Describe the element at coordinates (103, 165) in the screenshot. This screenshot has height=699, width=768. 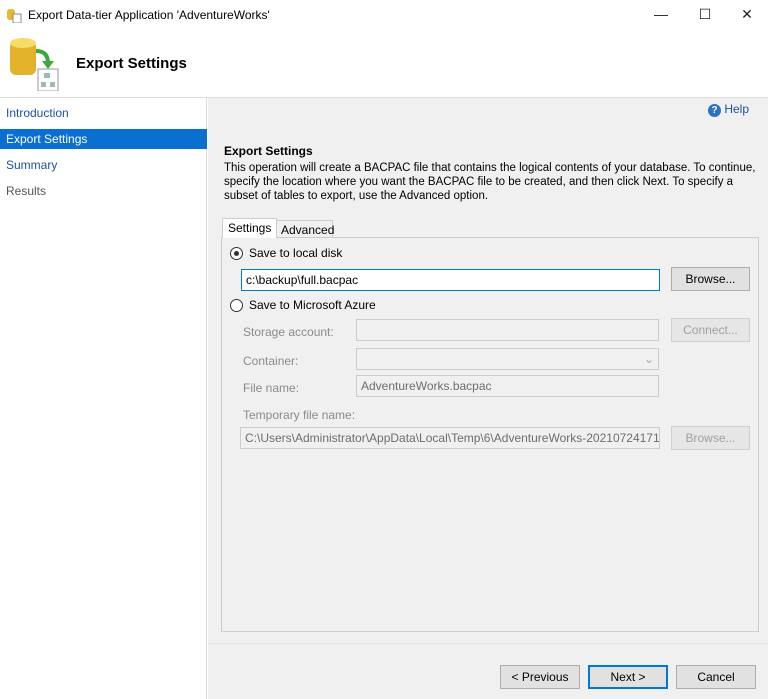
I see `nav-item-summary: Summary` at that location.